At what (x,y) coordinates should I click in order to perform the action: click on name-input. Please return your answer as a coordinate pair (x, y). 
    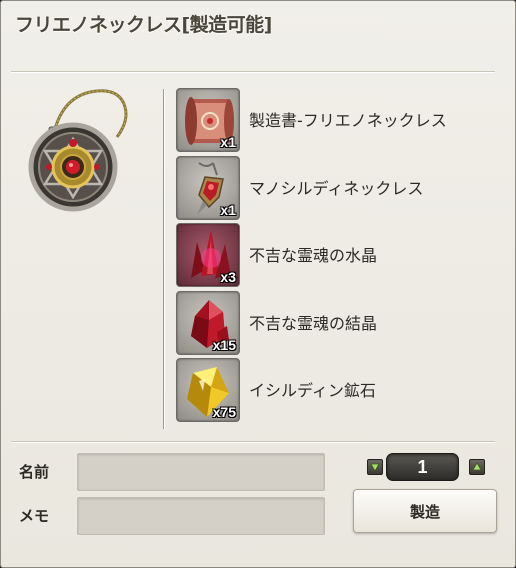
    Looking at the image, I should click on (201, 472).